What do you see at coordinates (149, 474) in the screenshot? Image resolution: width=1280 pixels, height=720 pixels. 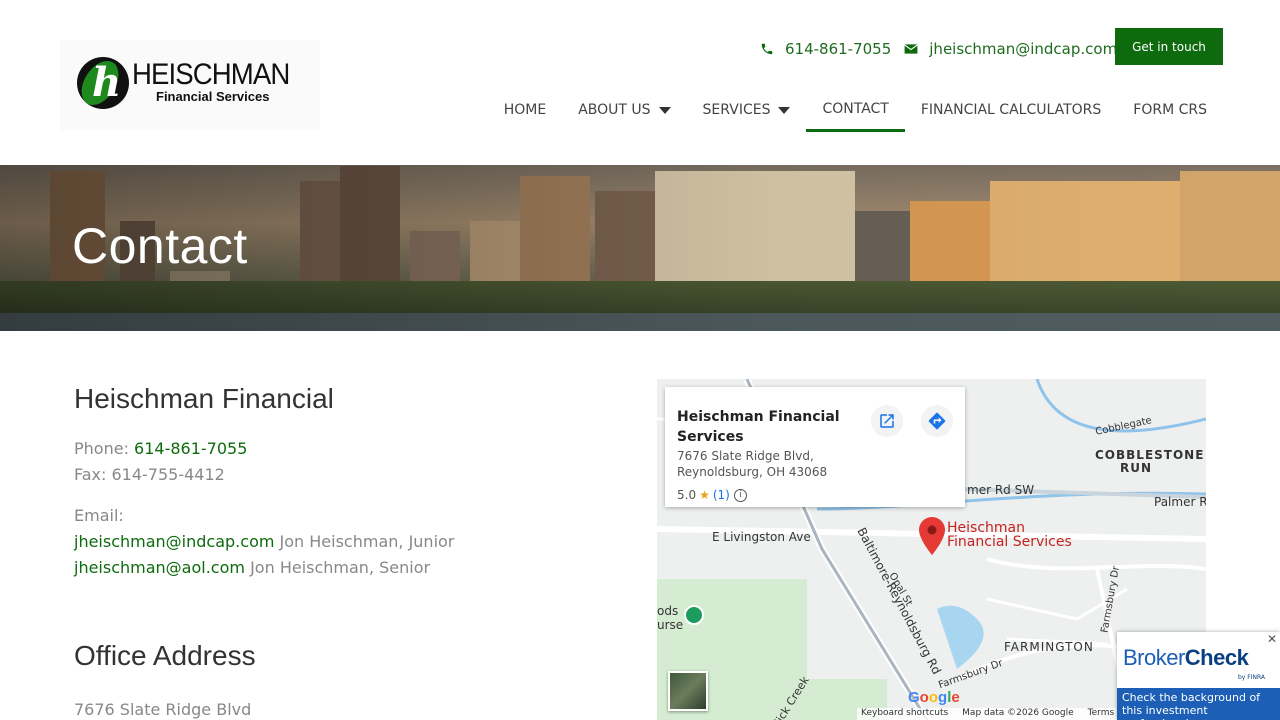 I see `fax-line: Fax: 614-755-4412` at bounding box center [149, 474].